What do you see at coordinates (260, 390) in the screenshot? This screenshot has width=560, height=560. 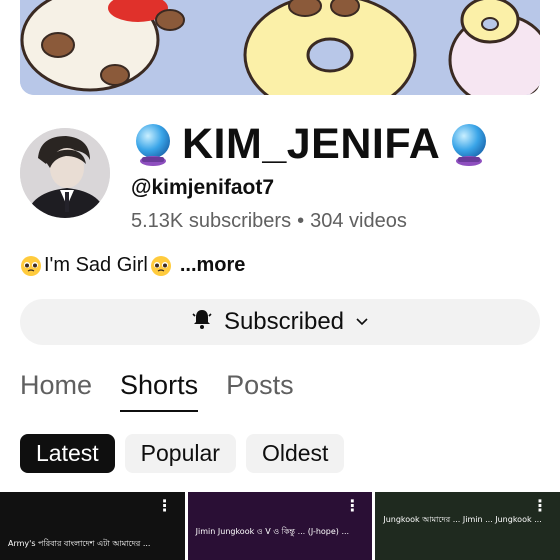 I see `tab-posts: Posts` at bounding box center [260, 390].